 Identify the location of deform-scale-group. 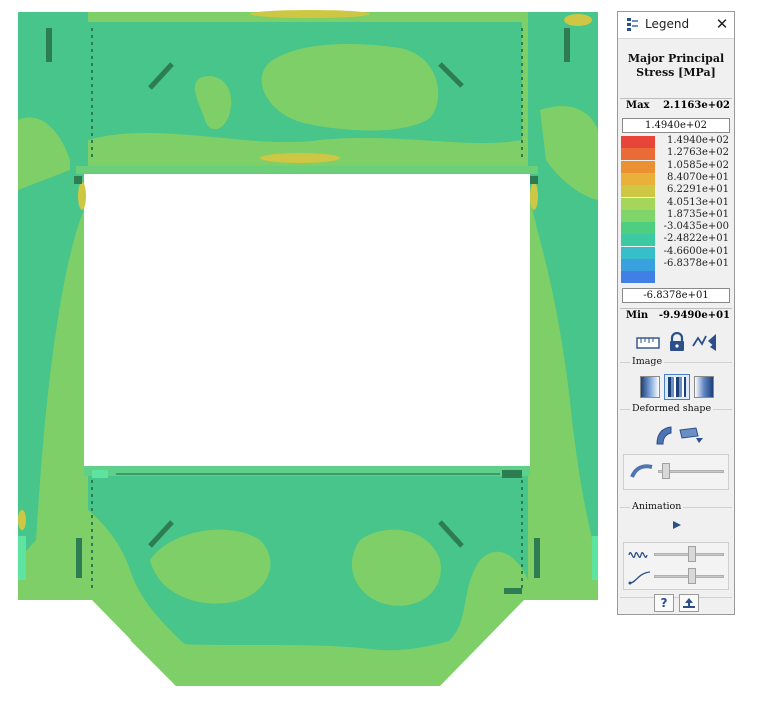
(676, 472).